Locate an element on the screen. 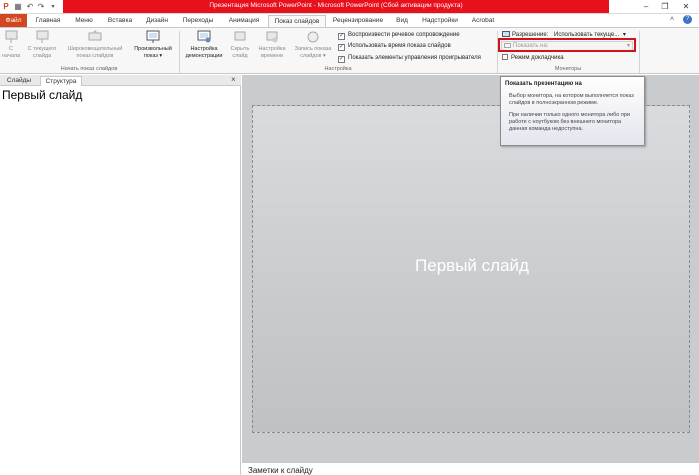 The width and height of the screenshot is (699, 475). custom-show-label: Произвольный показ ▾ is located at coordinates (153, 52).